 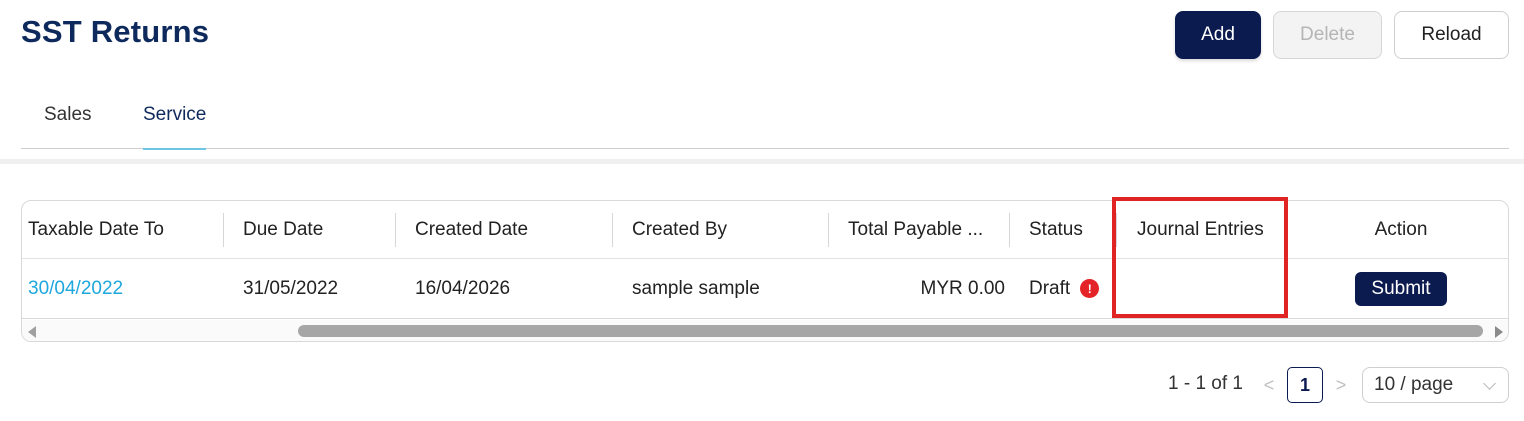 I want to click on total-payable-cell: MYR 0.00, so click(x=962, y=288).